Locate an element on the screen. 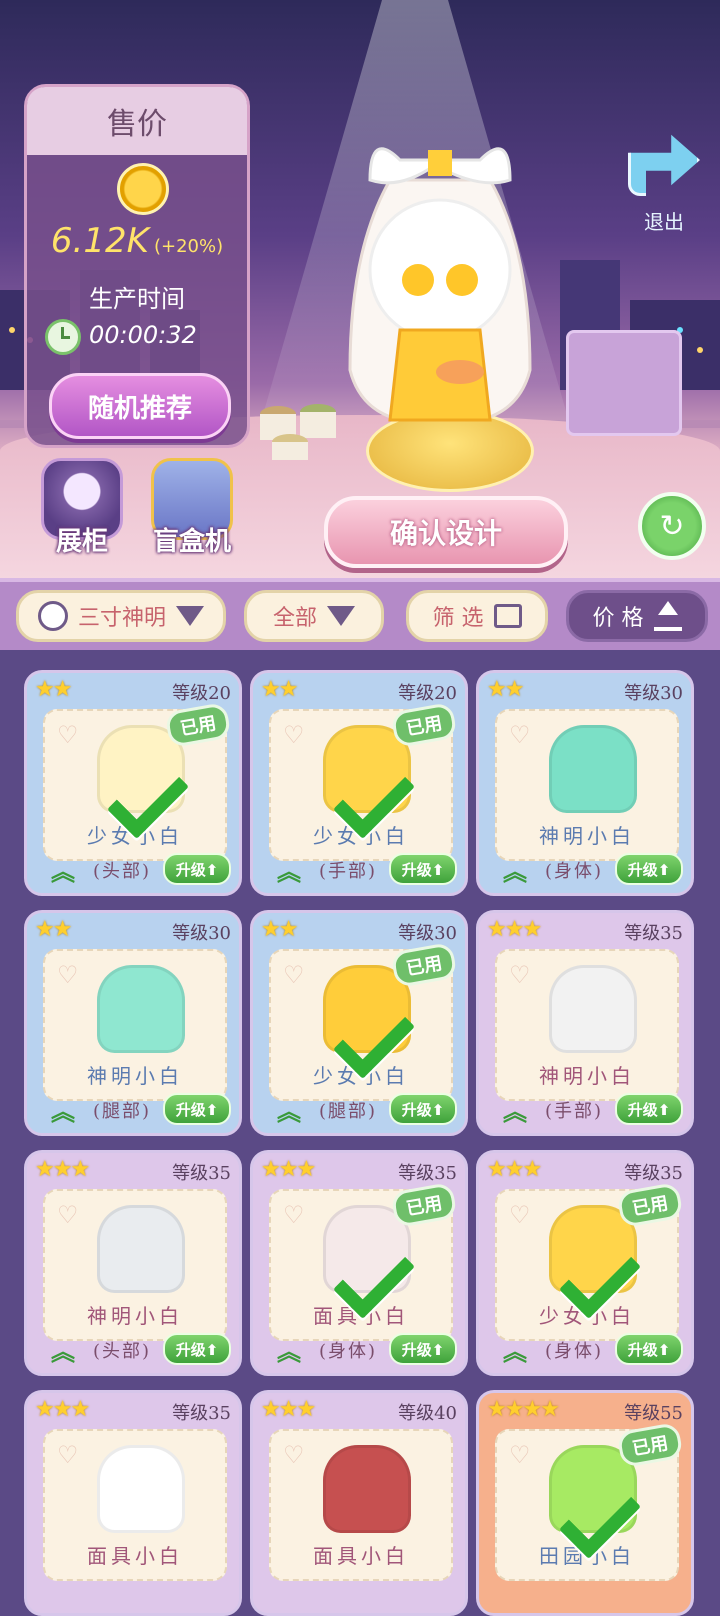 The width and height of the screenshot is (720, 1616). price-bonus: (+20%) is located at coordinates (188, 246).